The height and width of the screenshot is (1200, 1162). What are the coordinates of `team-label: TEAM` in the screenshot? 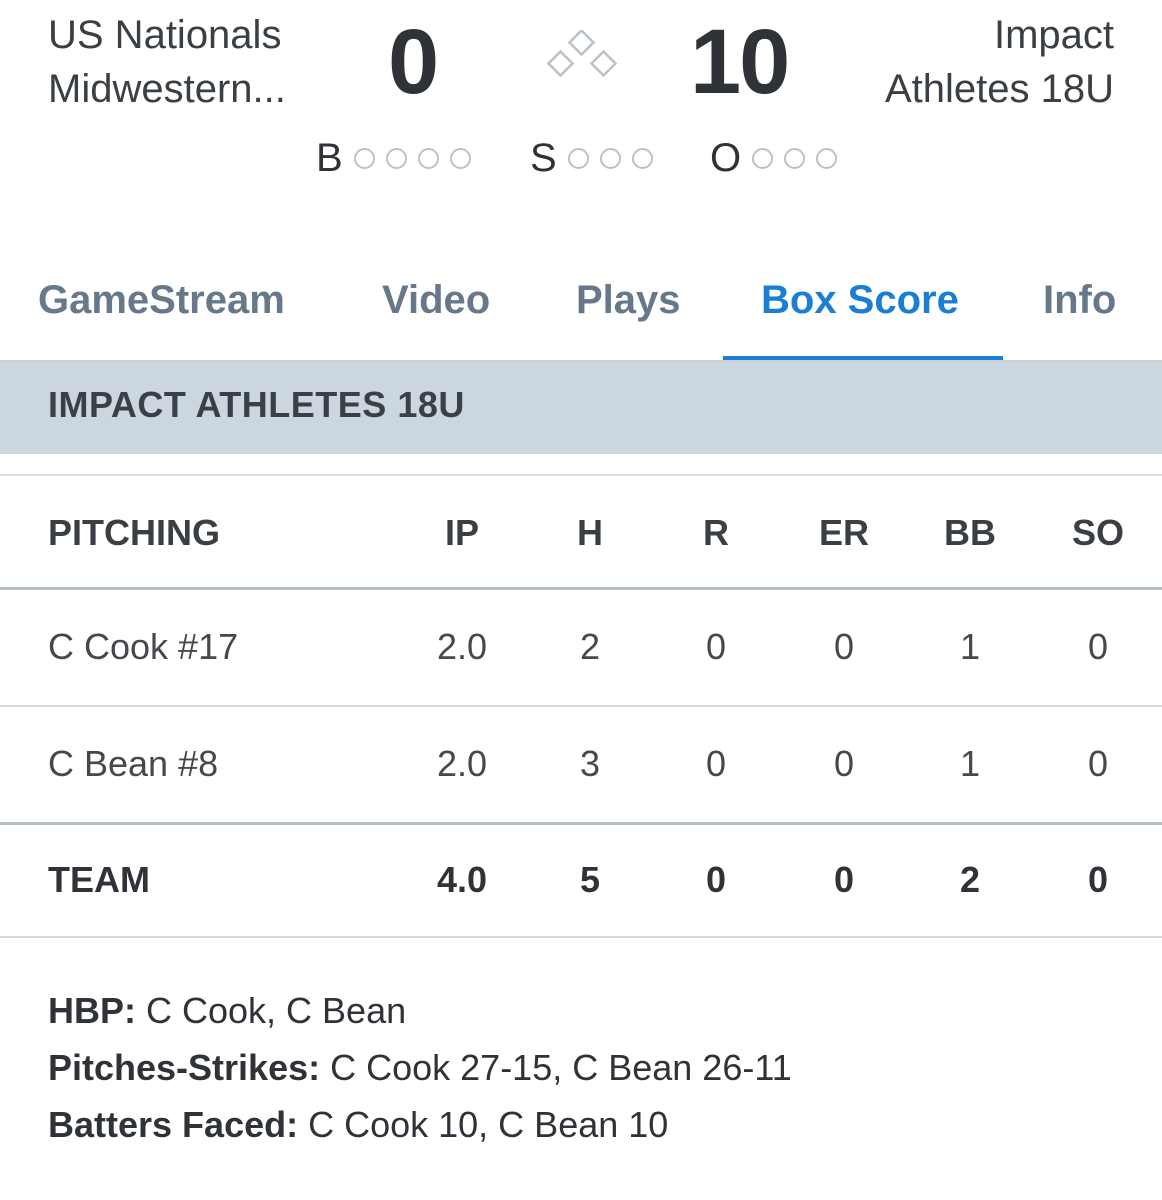 It's located at (99, 879).